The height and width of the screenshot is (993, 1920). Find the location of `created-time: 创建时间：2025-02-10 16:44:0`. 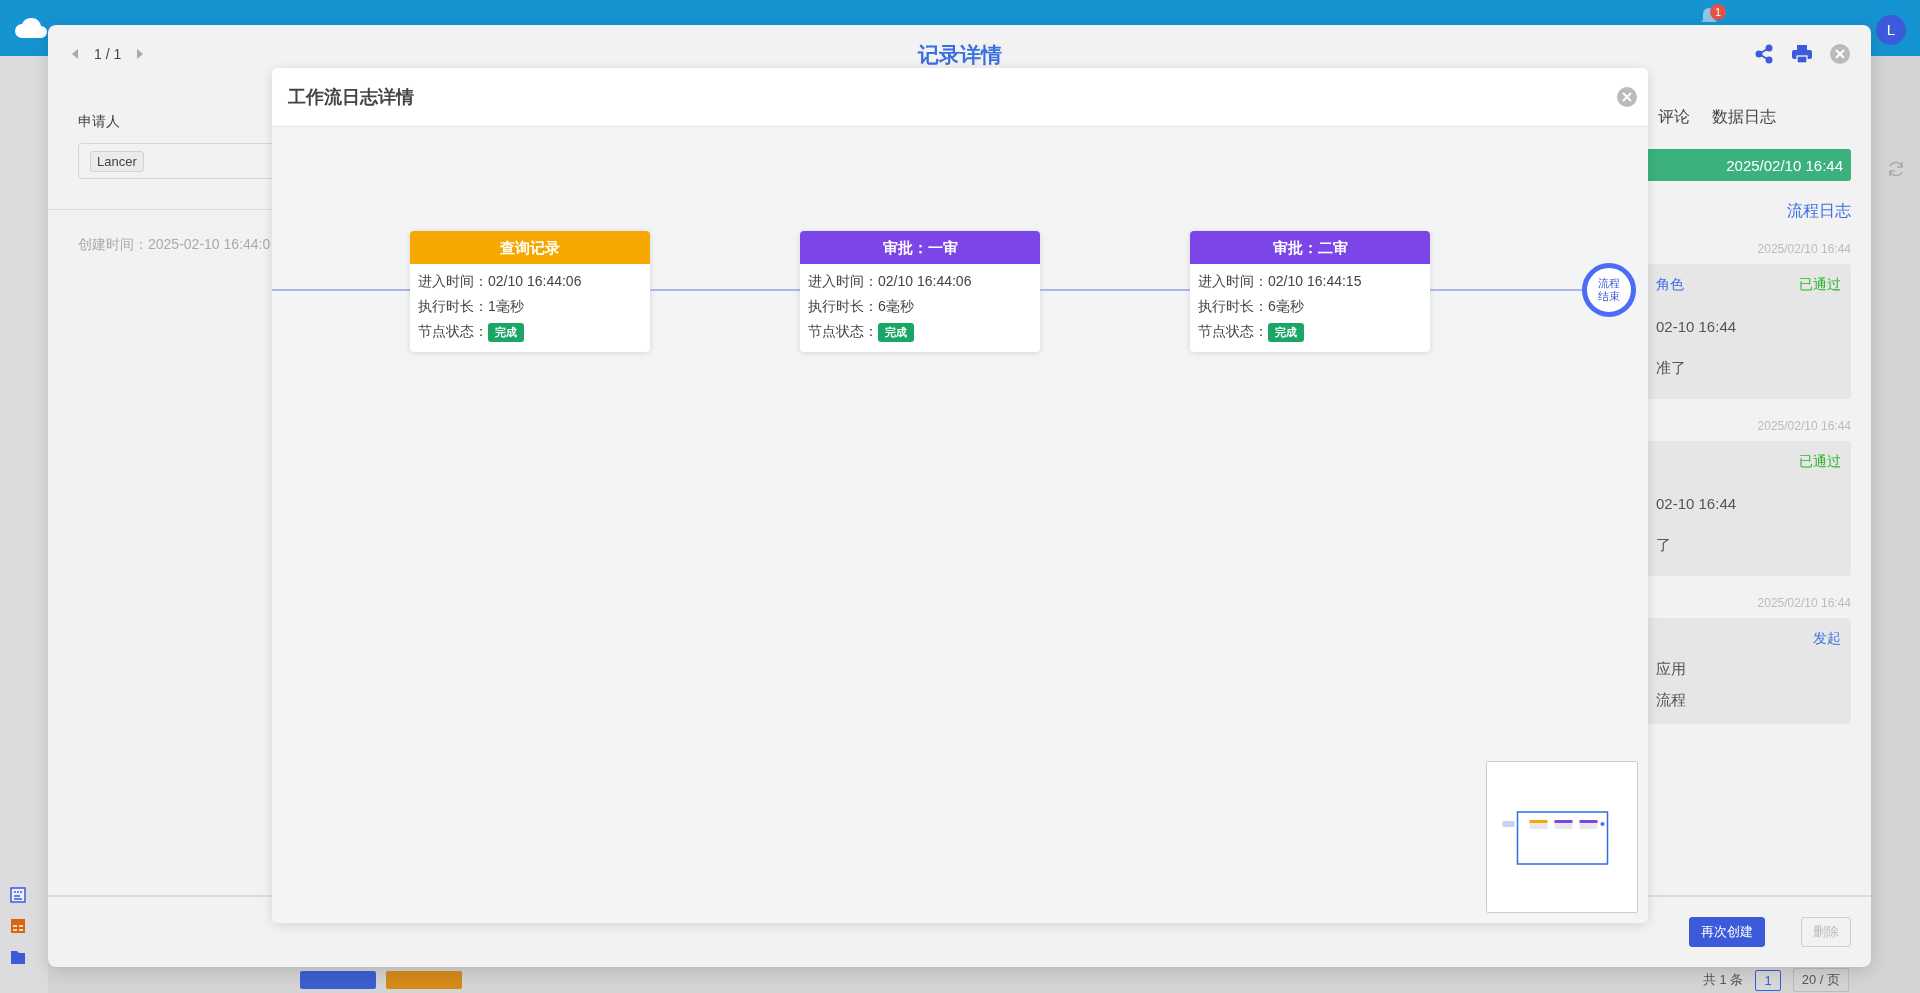

created-time: 创建时间：2025-02-10 16:44:0 is located at coordinates (174, 245).